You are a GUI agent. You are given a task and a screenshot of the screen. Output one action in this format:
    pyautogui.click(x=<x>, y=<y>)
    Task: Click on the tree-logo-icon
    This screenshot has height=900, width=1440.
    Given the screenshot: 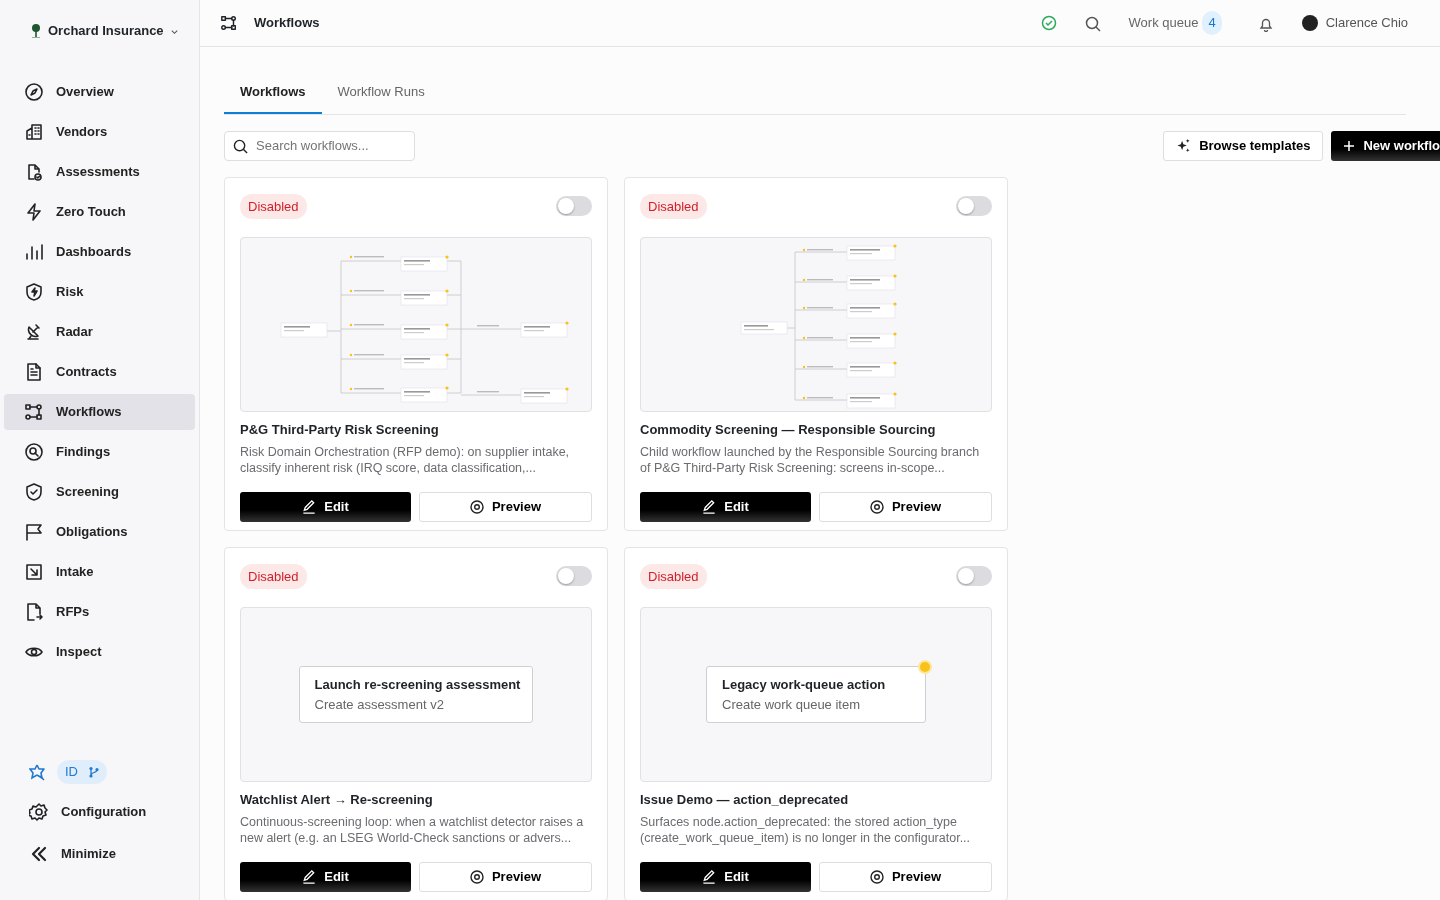 What is the action you would take?
    pyautogui.click(x=36, y=31)
    